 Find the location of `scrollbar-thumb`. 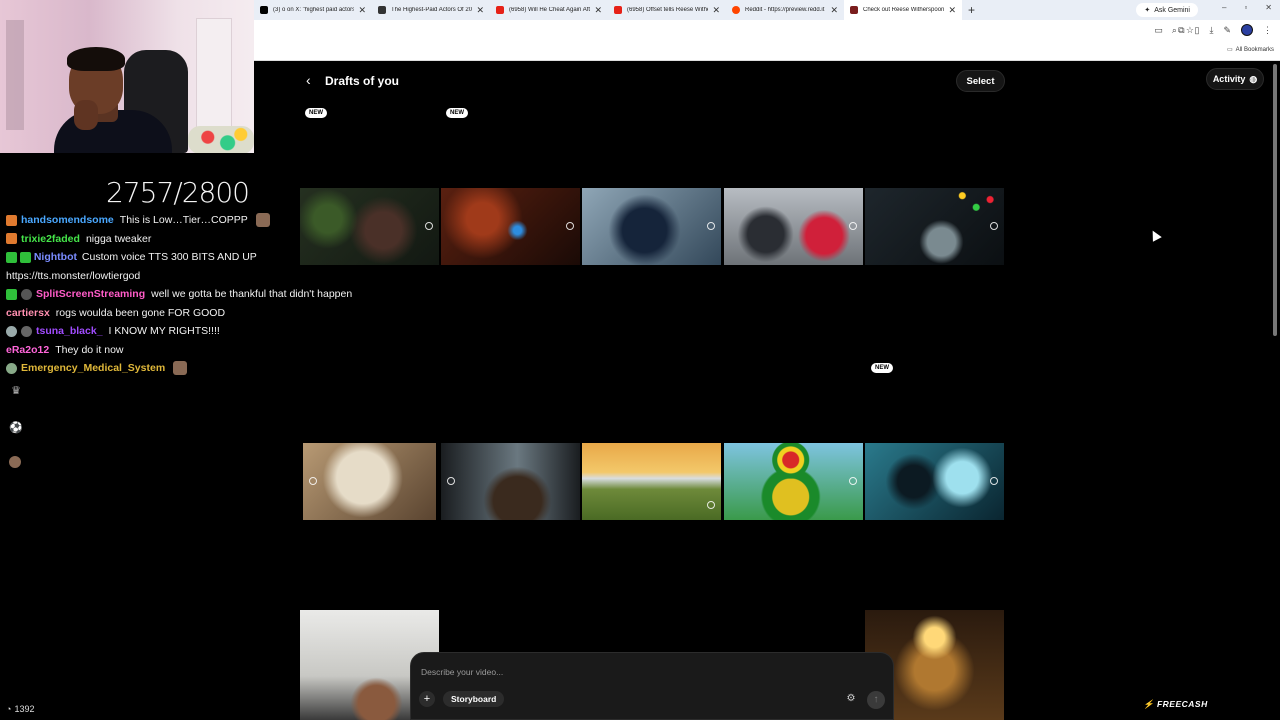

scrollbar-thumb is located at coordinates (1275, 200).